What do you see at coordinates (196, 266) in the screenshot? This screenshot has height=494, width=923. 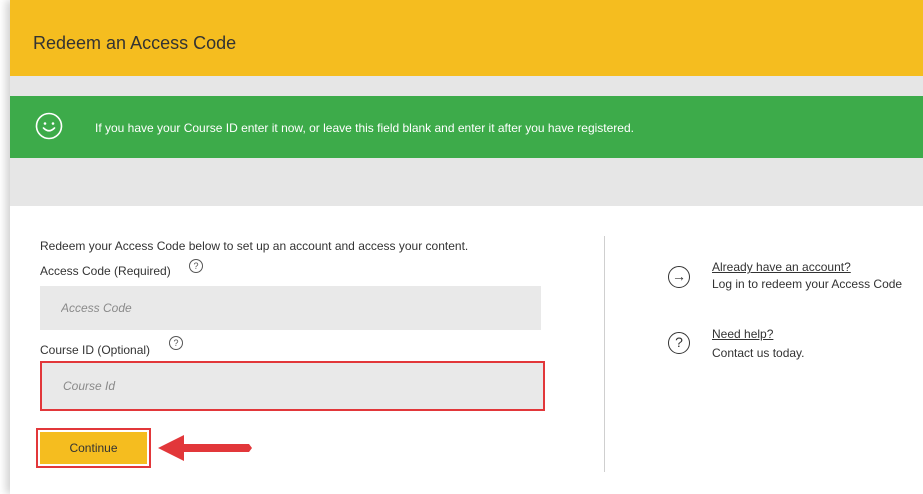 I see `access-code-help-icon: ?` at bounding box center [196, 266].